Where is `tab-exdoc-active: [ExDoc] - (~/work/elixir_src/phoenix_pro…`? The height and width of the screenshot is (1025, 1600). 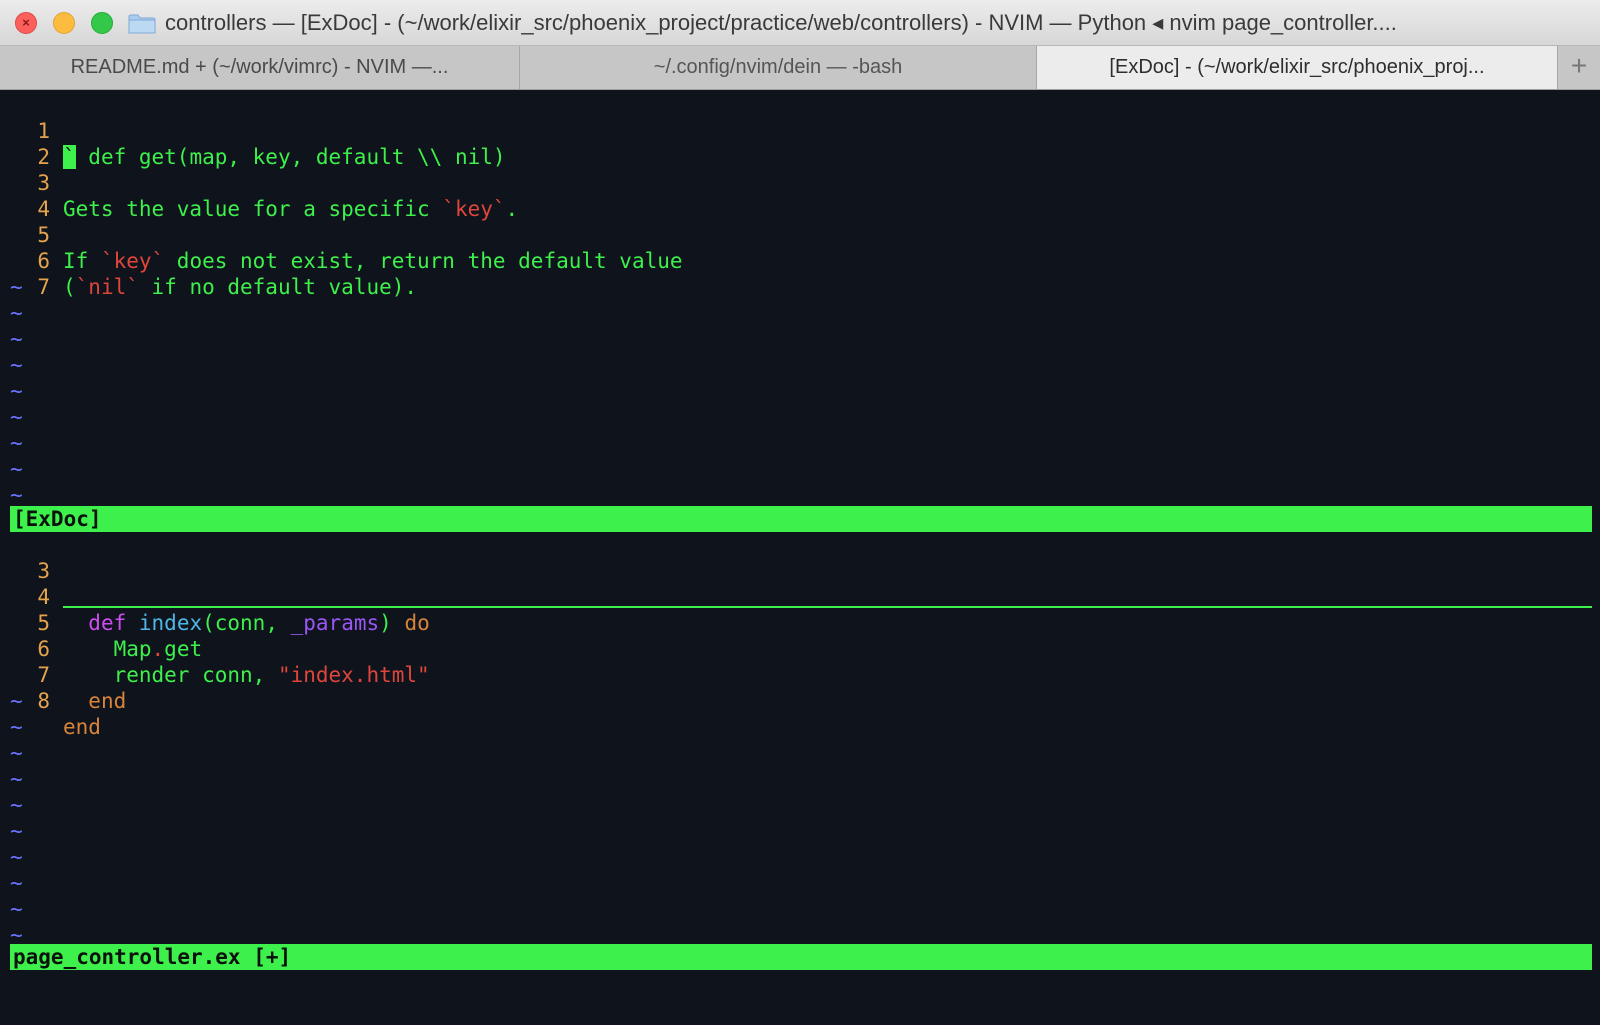 tab-exdoc-active: [ExDoc] - (~/work/elixir_src/phoenix_pro… is located at coordinates (1297, 67).